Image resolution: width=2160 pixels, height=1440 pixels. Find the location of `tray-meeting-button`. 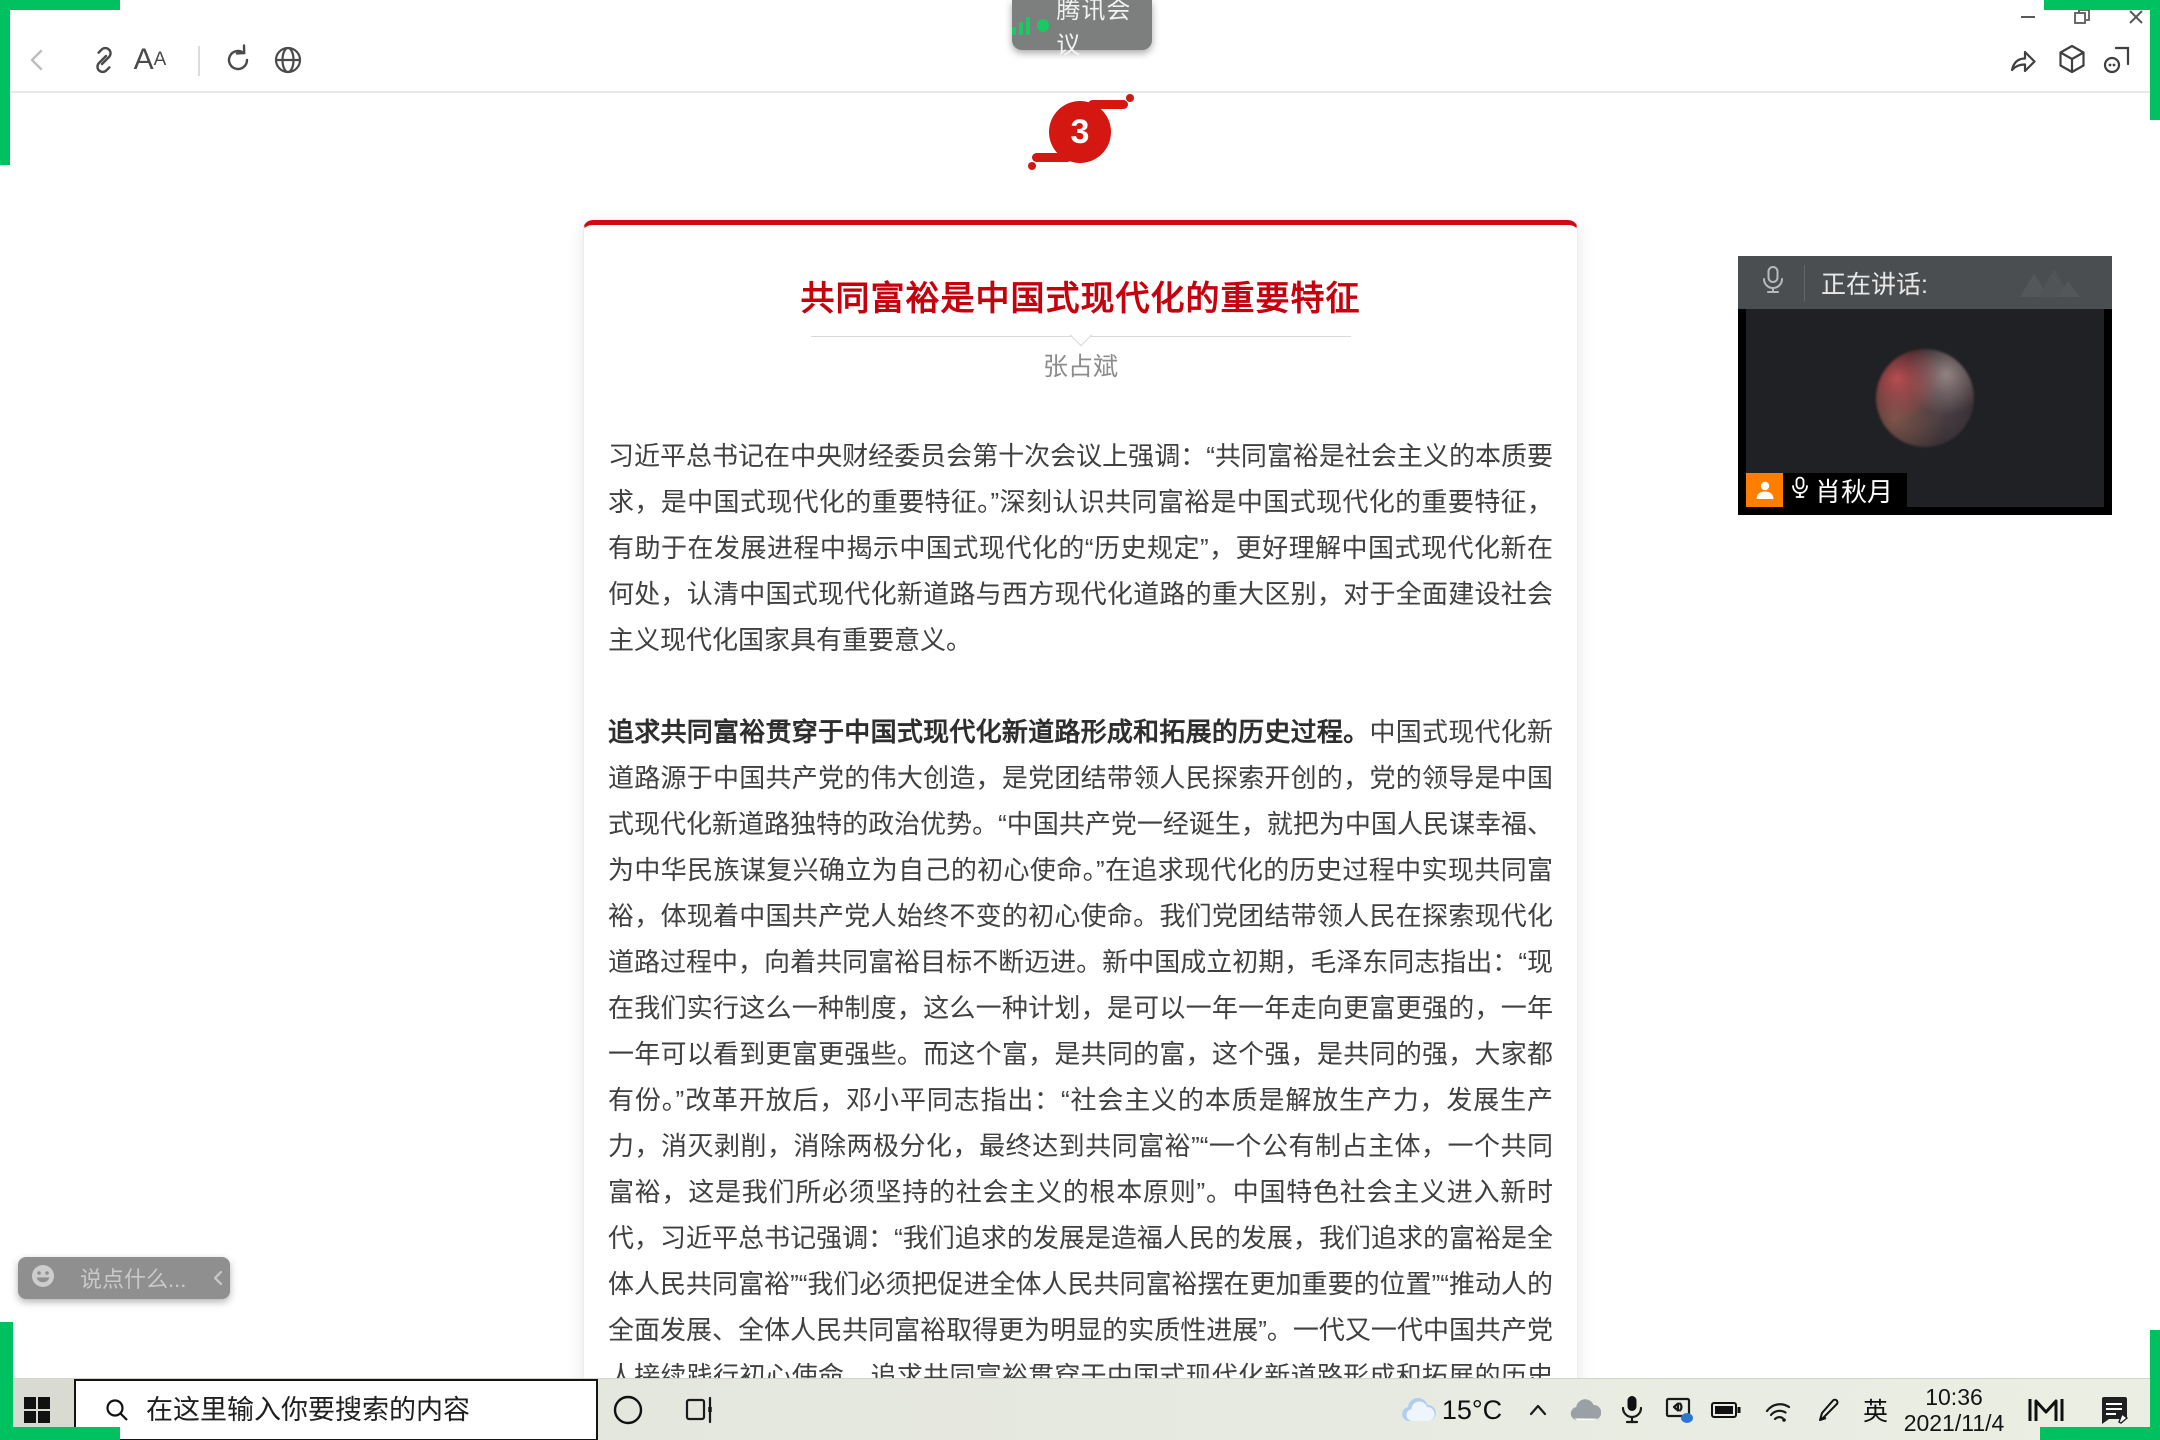

tray-meeting-button is located at coordinates (2045, 1409).